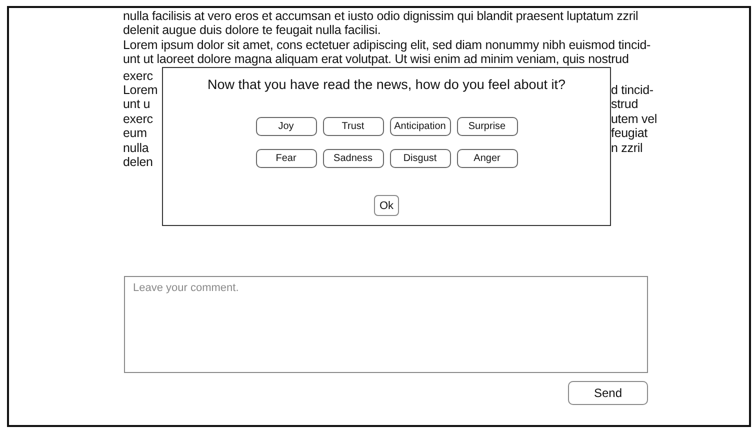 The image size is (755, 432). Describe the element at coordinates (420, 126) in the screenshot. I see `emotion-button: Anticipation` at that location.